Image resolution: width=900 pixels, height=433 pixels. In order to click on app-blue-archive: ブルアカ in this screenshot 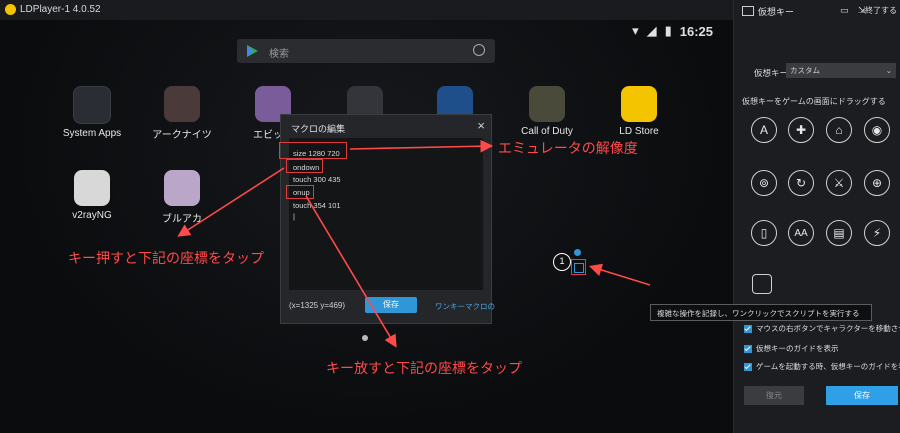, I will do `click(182, 197)`.